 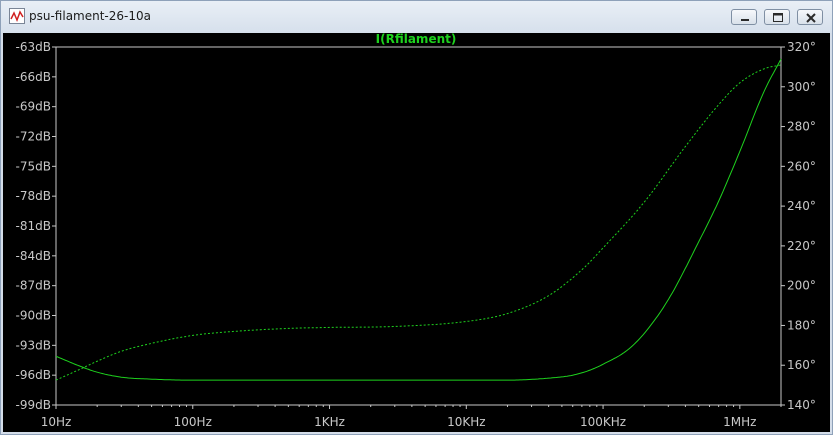 I want to click on maximize-button, so click(x=777, y=17).